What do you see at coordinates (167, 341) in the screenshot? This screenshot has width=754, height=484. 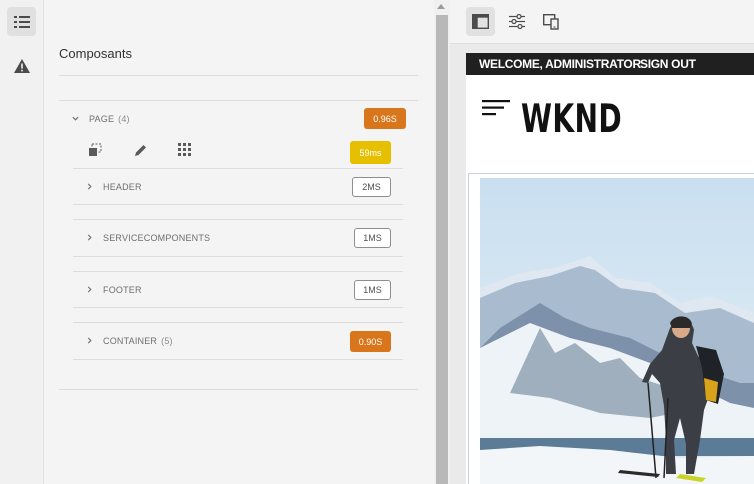 I see `child-count: (5)` at bounding box center [167, 341].